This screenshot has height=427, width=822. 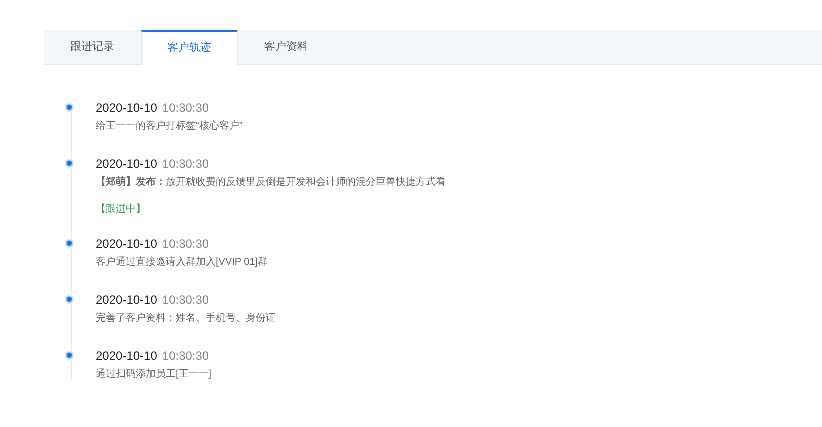 What do you see at coordinates (154, 375) in the screenshot?
I see `event-description: 通过扫码添加员工[王一一]` at bounding box center [154, 375].